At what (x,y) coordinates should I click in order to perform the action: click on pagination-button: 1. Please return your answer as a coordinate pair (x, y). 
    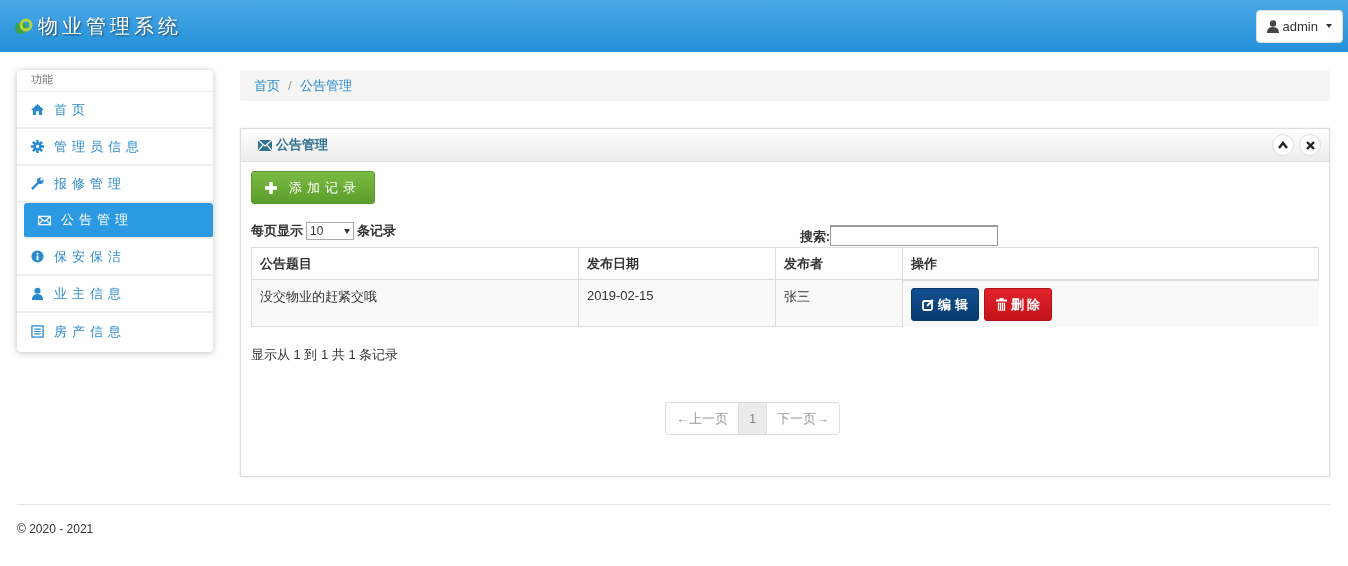
    Looking at the image, I should click on (752, 418).